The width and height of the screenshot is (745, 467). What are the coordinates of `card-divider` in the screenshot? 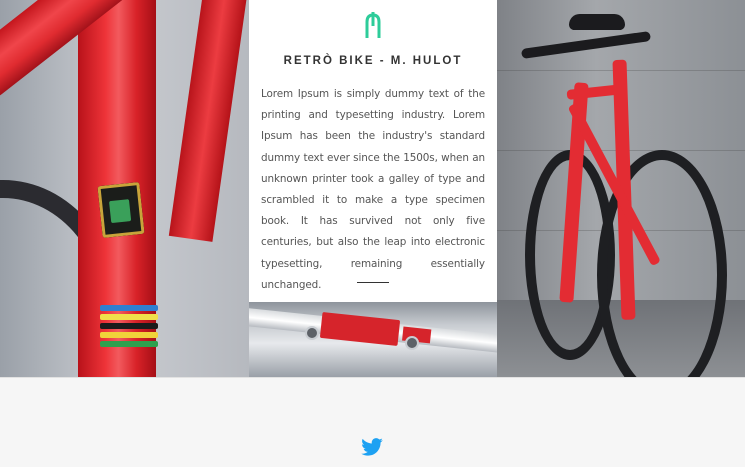 It's located at (373, 282).